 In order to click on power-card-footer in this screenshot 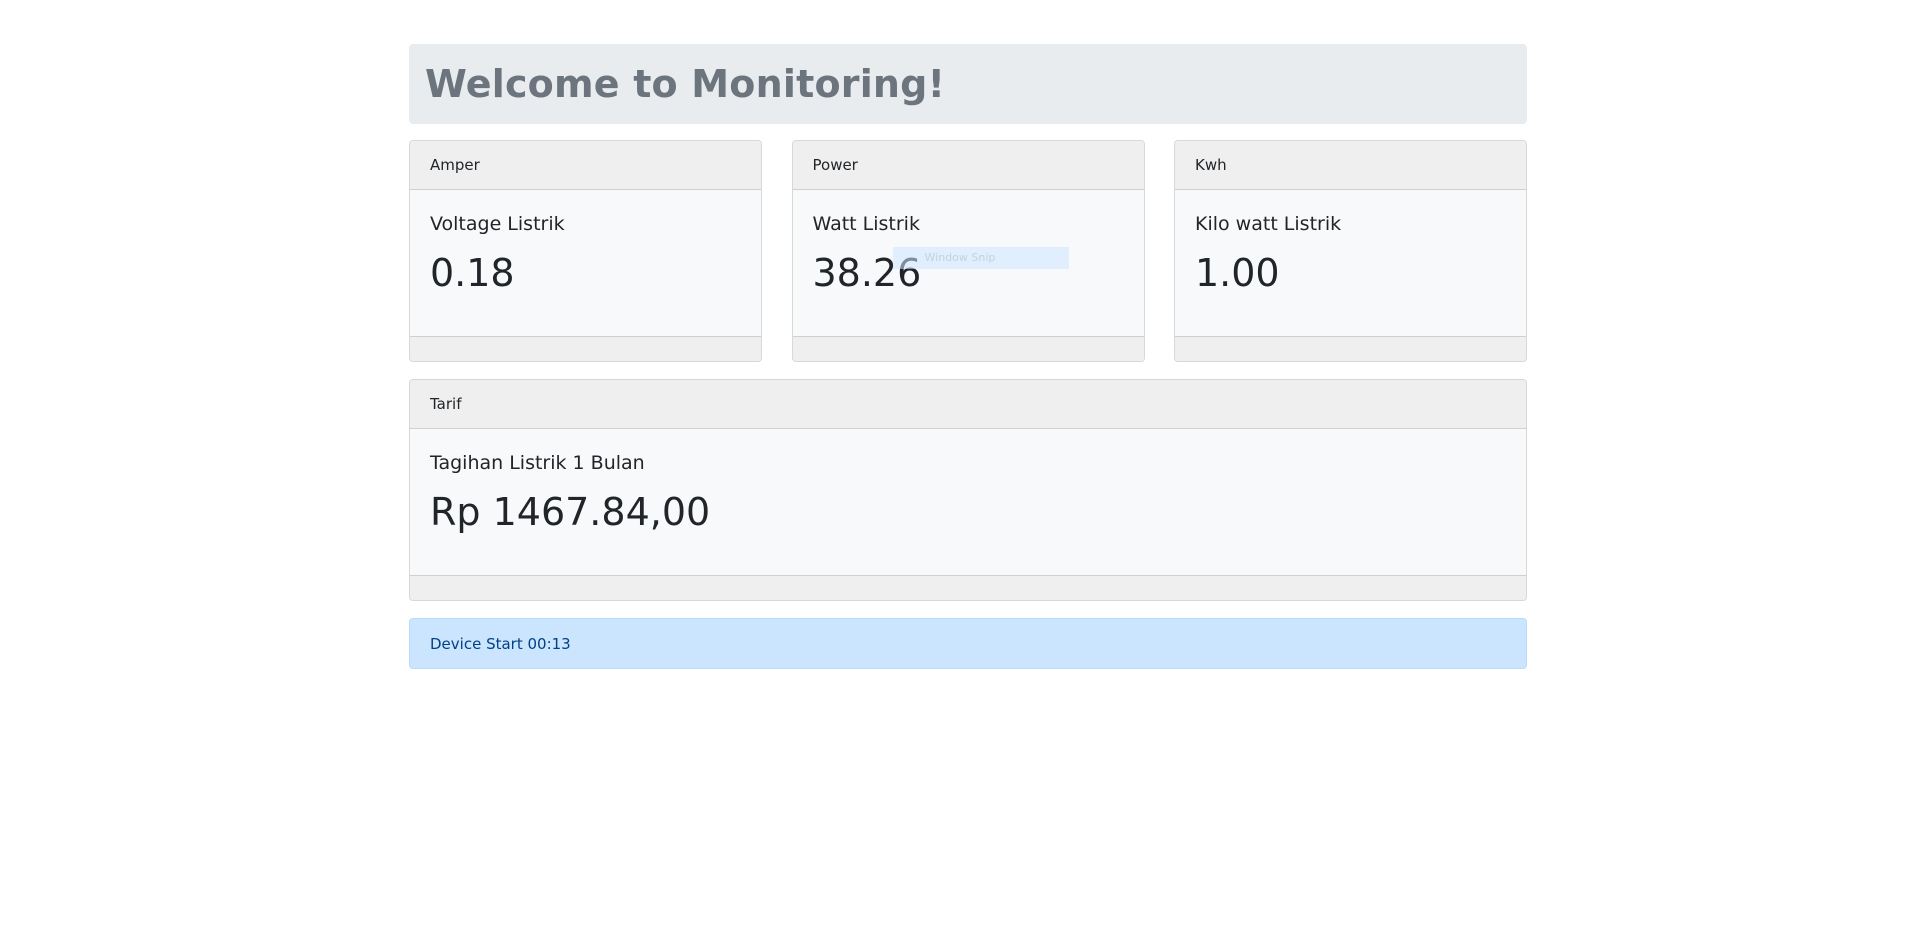, I will do `click(968, 348)`.